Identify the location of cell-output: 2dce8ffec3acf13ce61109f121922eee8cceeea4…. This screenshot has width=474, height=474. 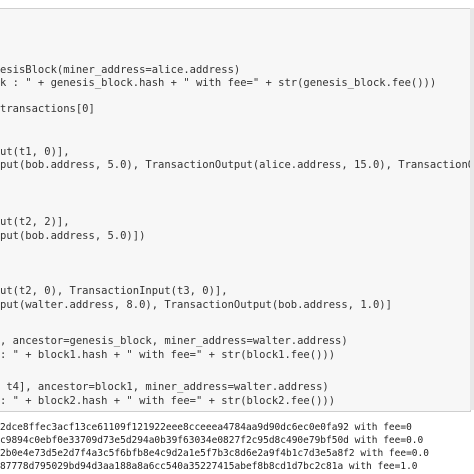
(237, 444).